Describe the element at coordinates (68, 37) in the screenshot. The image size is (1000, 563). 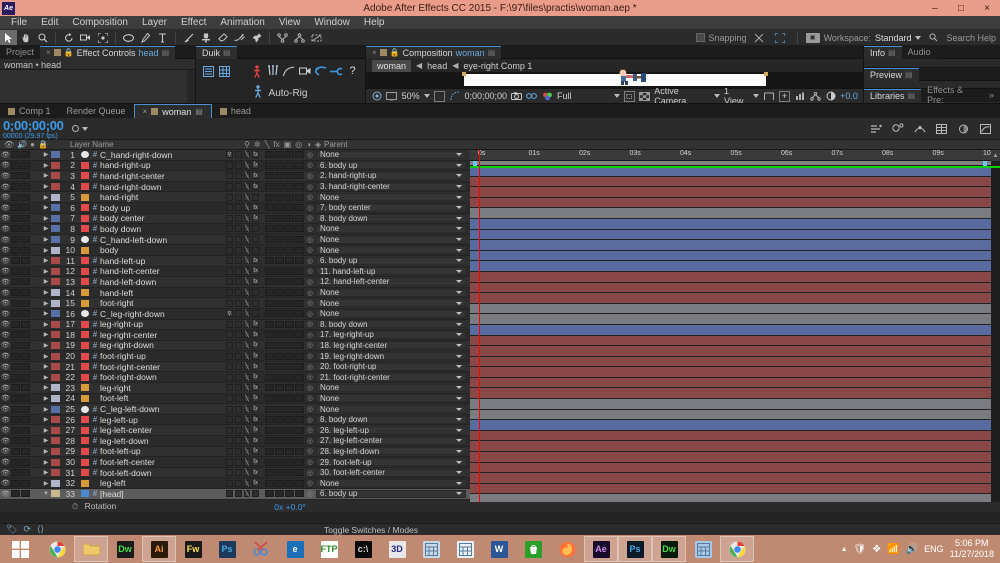
I see `rotation-tool-icon` at that location.